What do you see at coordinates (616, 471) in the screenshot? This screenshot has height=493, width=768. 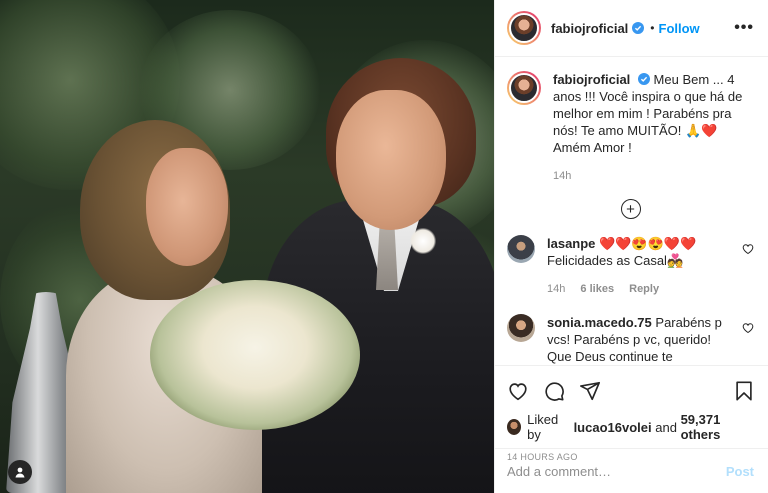 I see `comment-input` at bounding box center [616, 471].